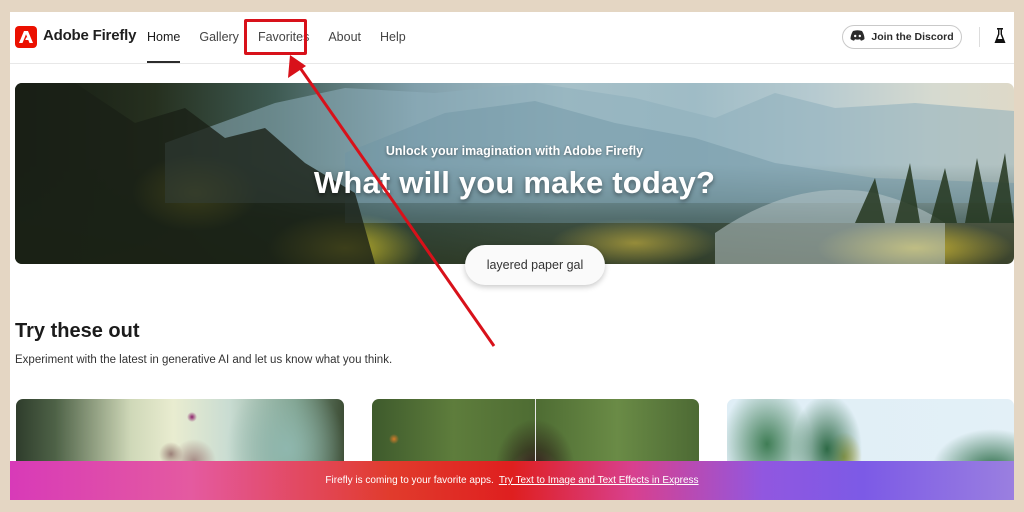  I want to click on nav-favorites: Favorites, so click(283, 37).